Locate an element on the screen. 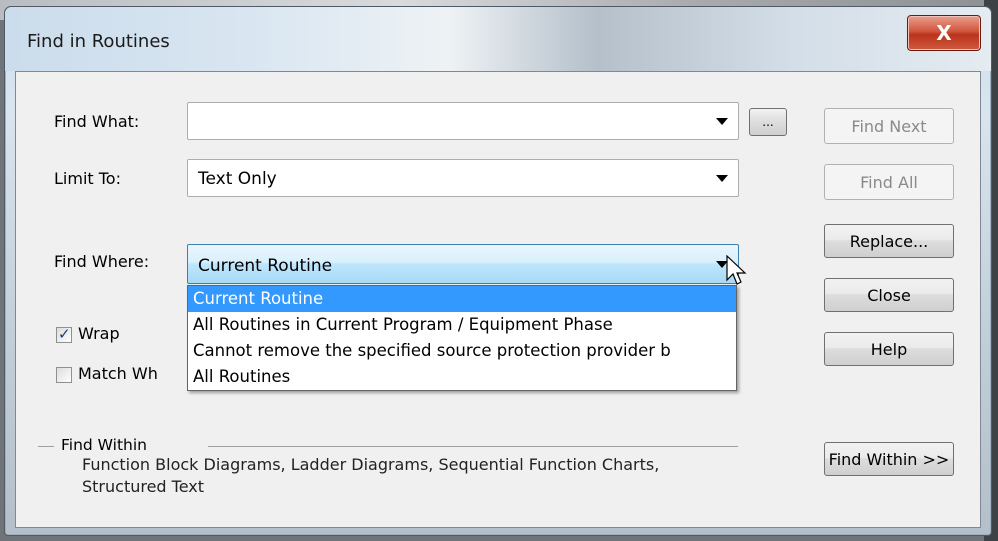 This screenshot has width=998, height=541. find-where-value: Current Routine is located at coordinates (265, 266).